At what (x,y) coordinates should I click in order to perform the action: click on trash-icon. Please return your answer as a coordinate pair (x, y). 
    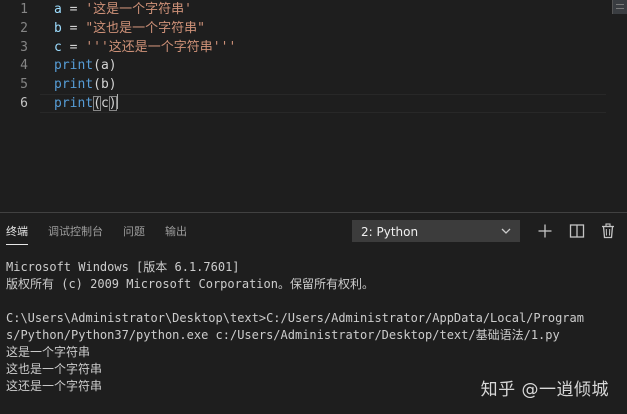
    Looking at the image, I should click on (608, 231).